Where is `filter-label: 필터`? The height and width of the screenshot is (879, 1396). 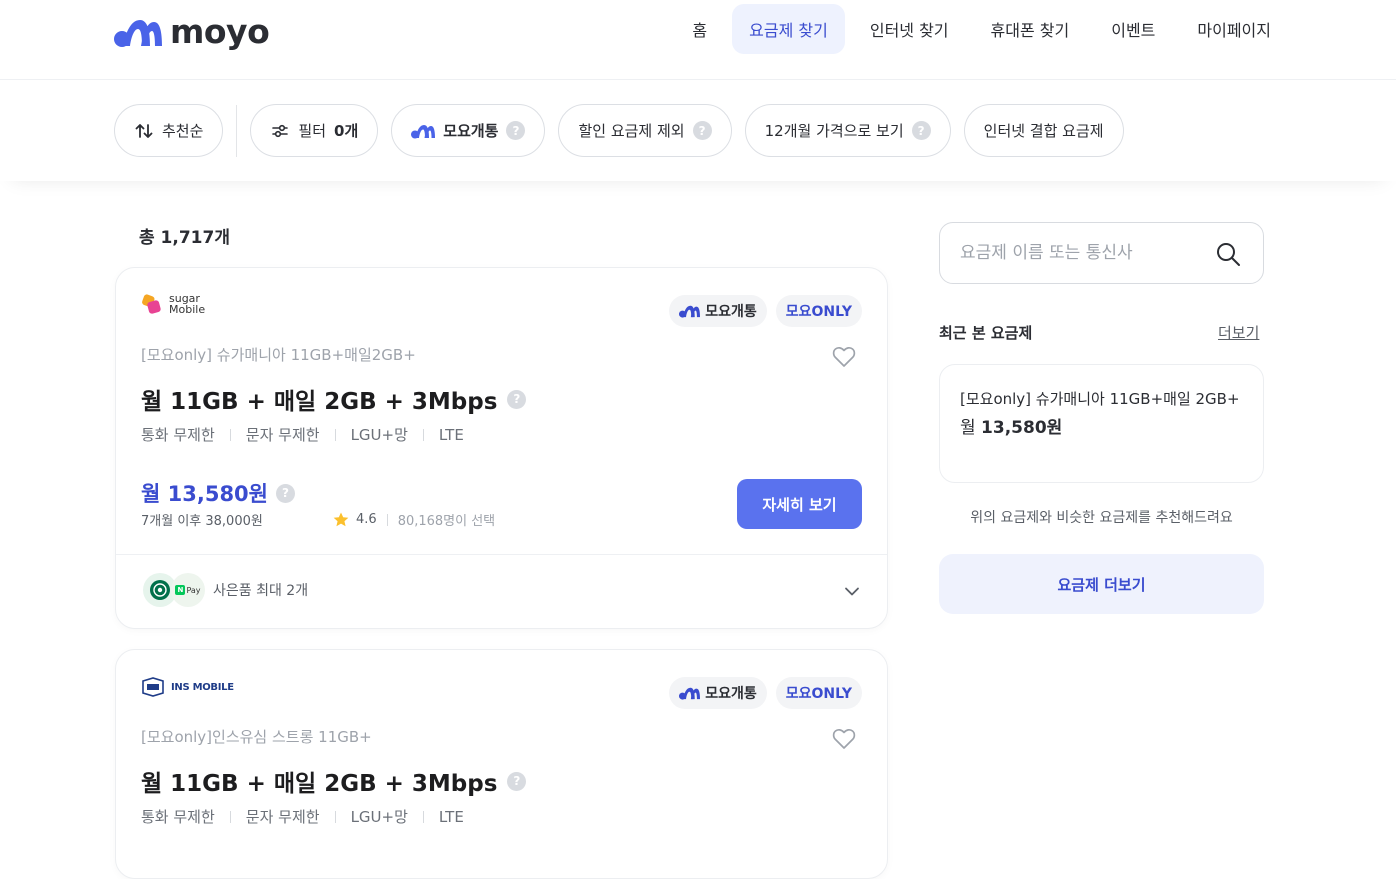
filter-label: 필터 is located at coordinates (312, 131).